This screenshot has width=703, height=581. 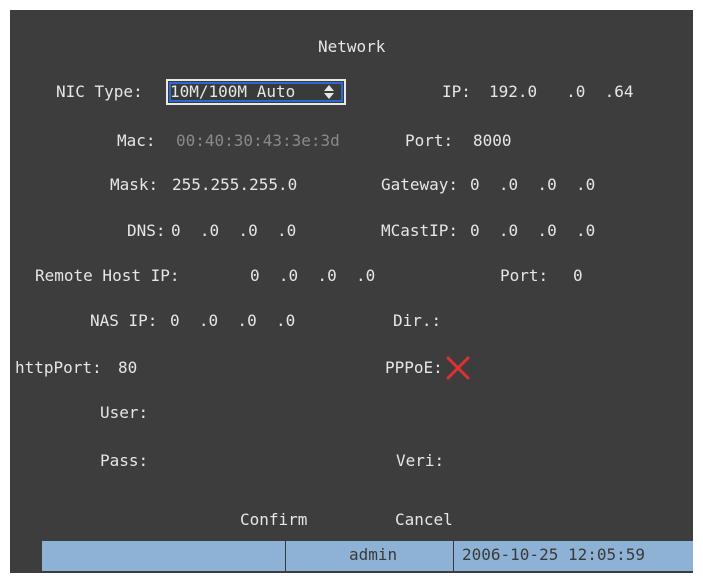 What do you see at coordinates (532, 185) in the screenshot?
I see `gateway-field: 0 .0 .0 .0` at bounding box center [532, 185].